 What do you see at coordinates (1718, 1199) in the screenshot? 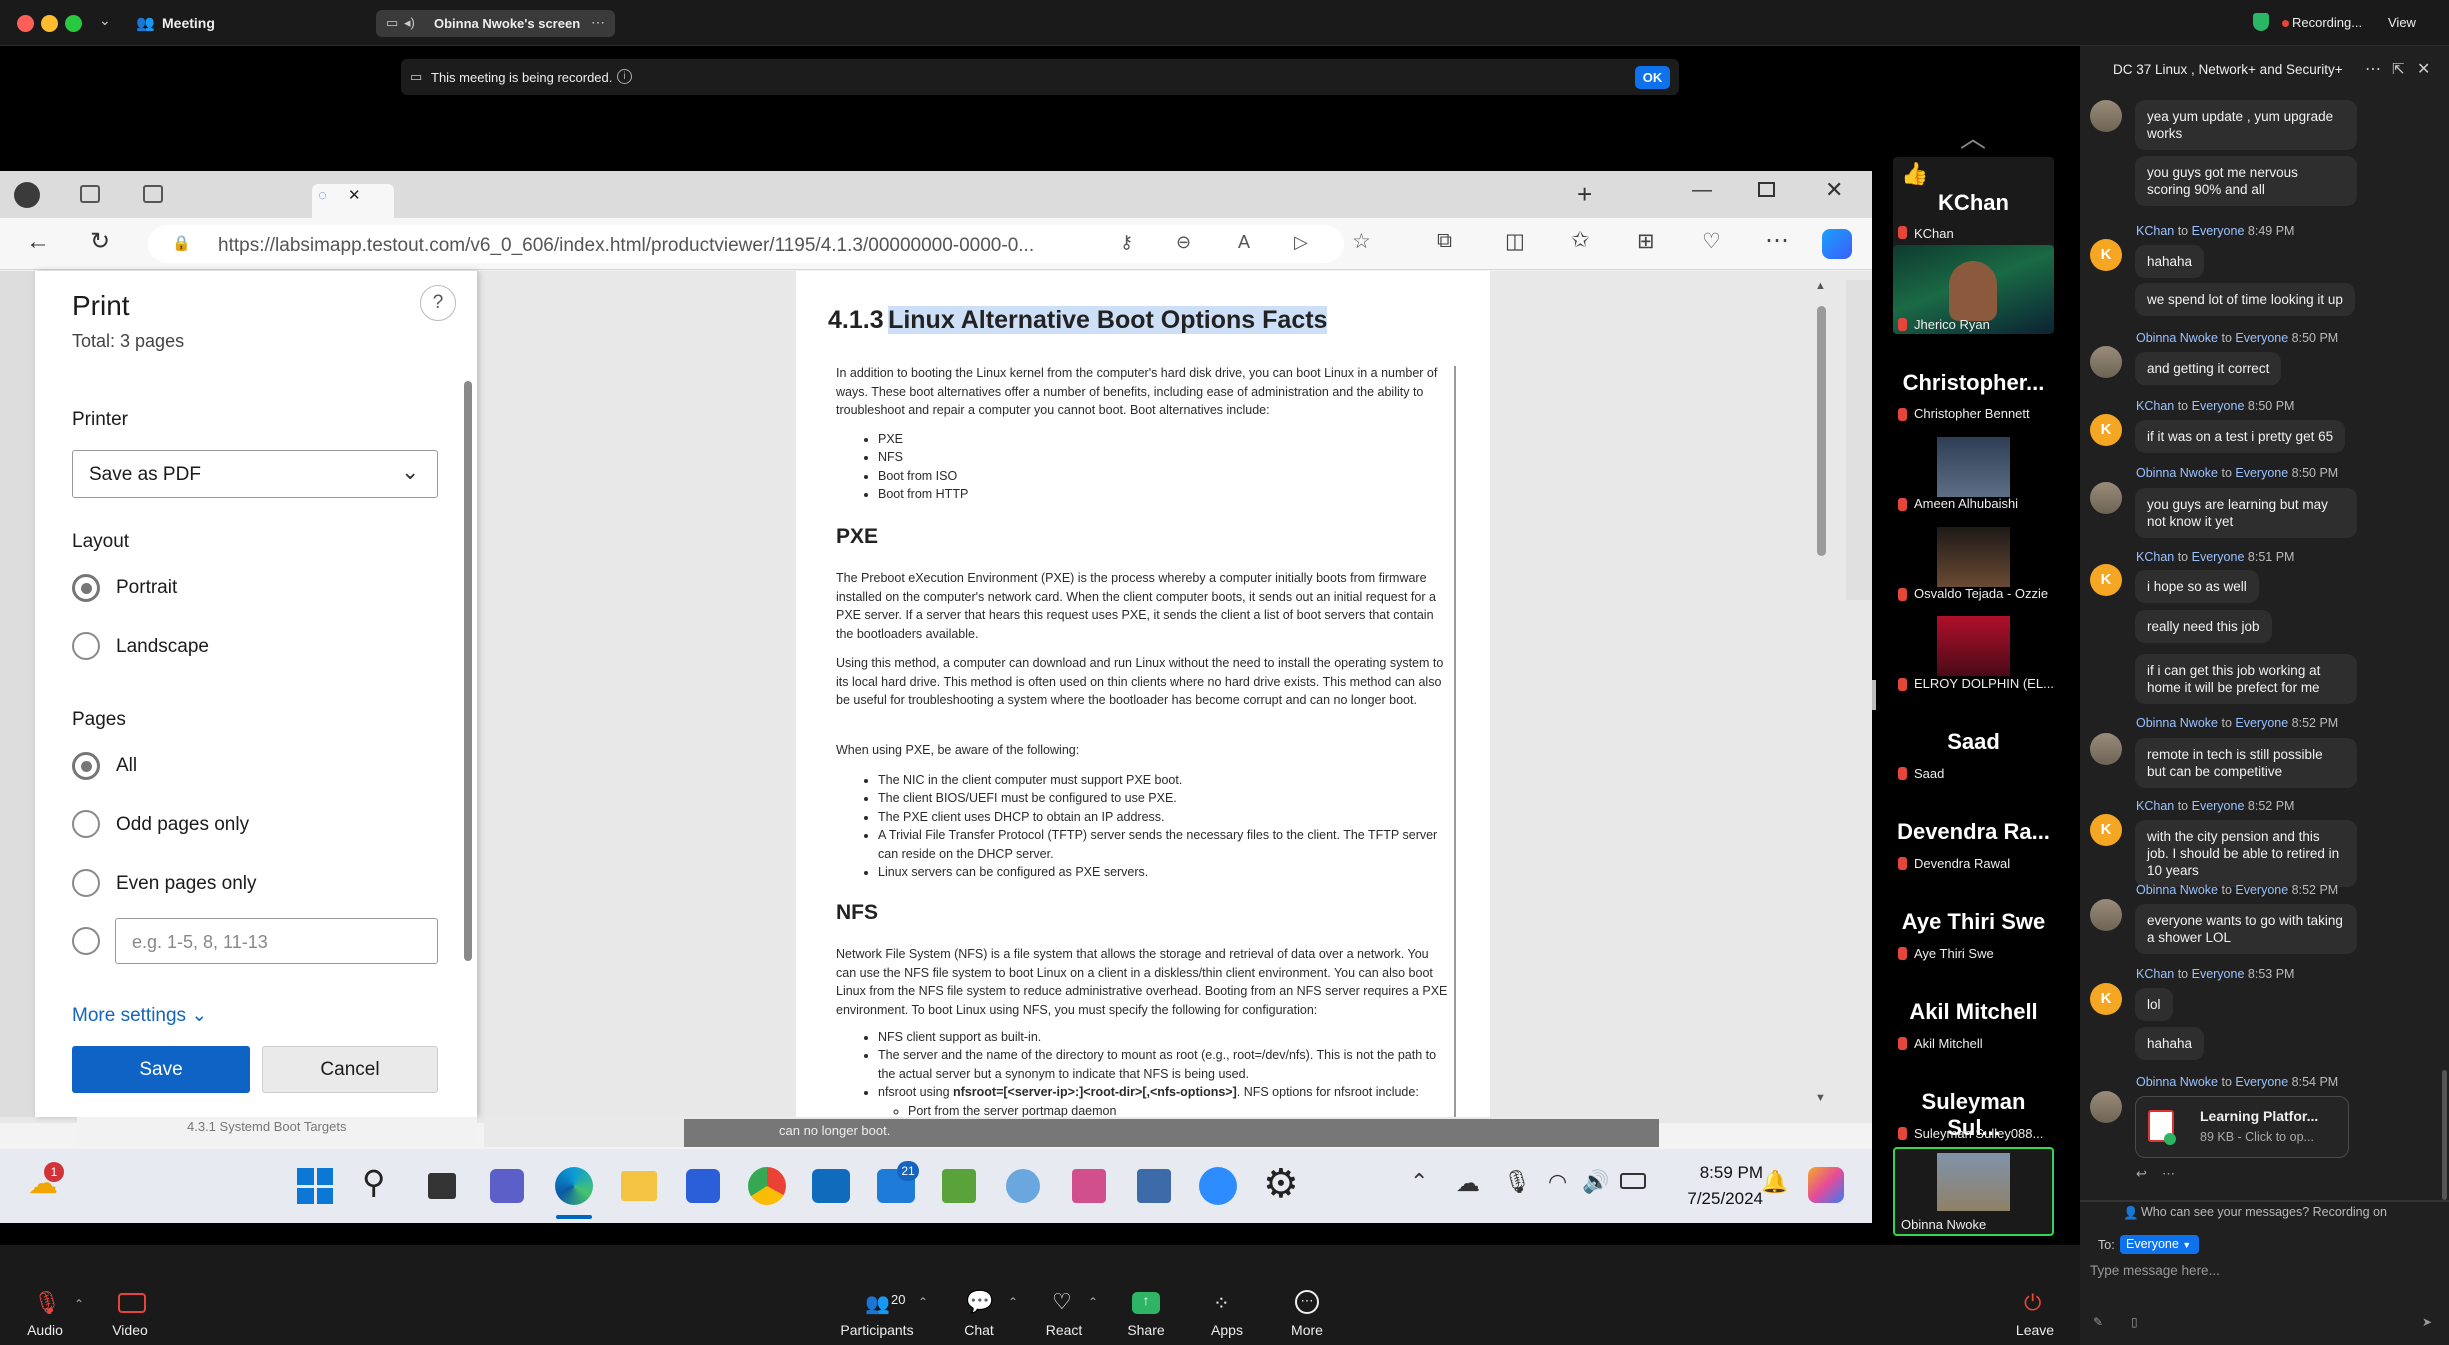
I see `taskbar-date: 7/25/2024` at bounding box center [1718, 1199].